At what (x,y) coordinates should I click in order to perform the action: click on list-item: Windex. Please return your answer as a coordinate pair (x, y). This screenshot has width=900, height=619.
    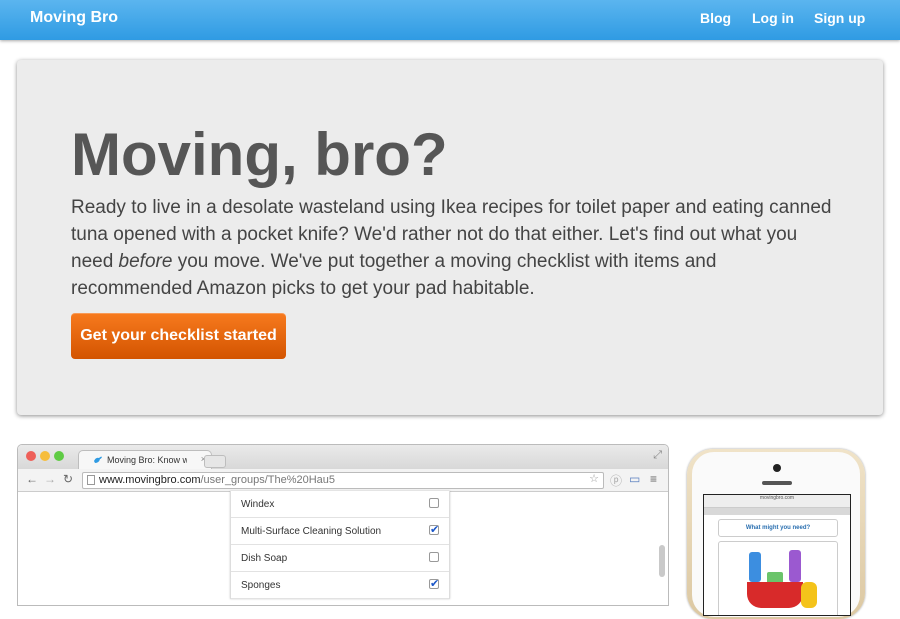
    Looking at the image, I should click on (340, 504).